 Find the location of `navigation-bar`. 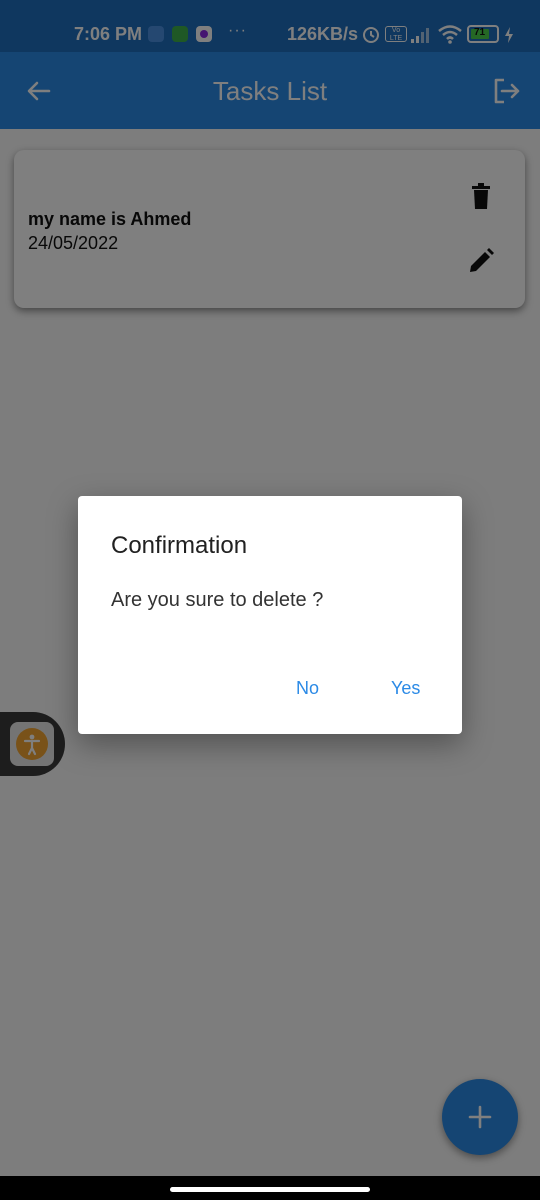

navigation-bar is located at coordinates (270, 1188).